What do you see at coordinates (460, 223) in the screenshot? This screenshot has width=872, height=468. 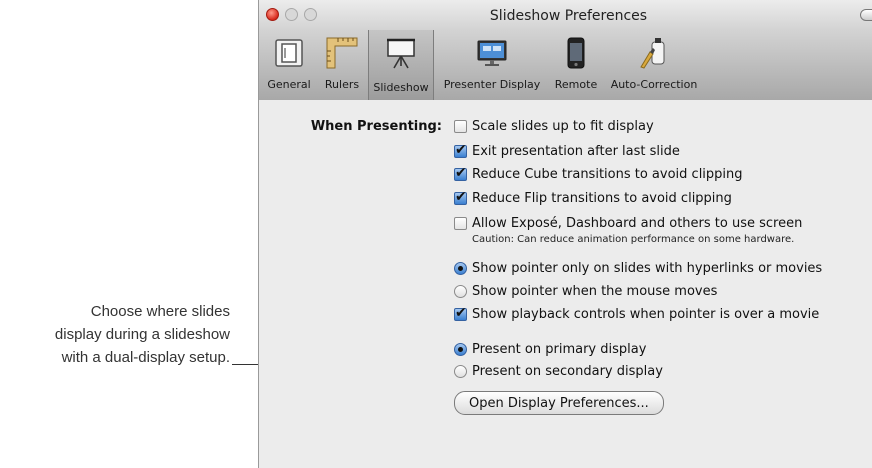 I see `allow-expose-checkbox` at bounding box center [460, 223].